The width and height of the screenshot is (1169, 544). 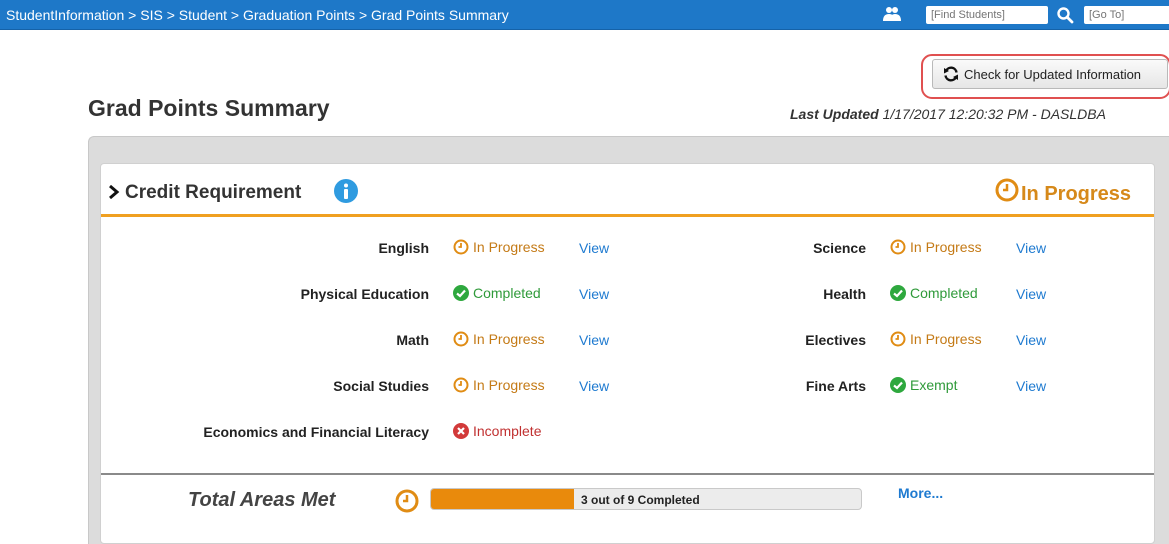 I want to click on status-text: Exempt, so click(x=934, y=385).